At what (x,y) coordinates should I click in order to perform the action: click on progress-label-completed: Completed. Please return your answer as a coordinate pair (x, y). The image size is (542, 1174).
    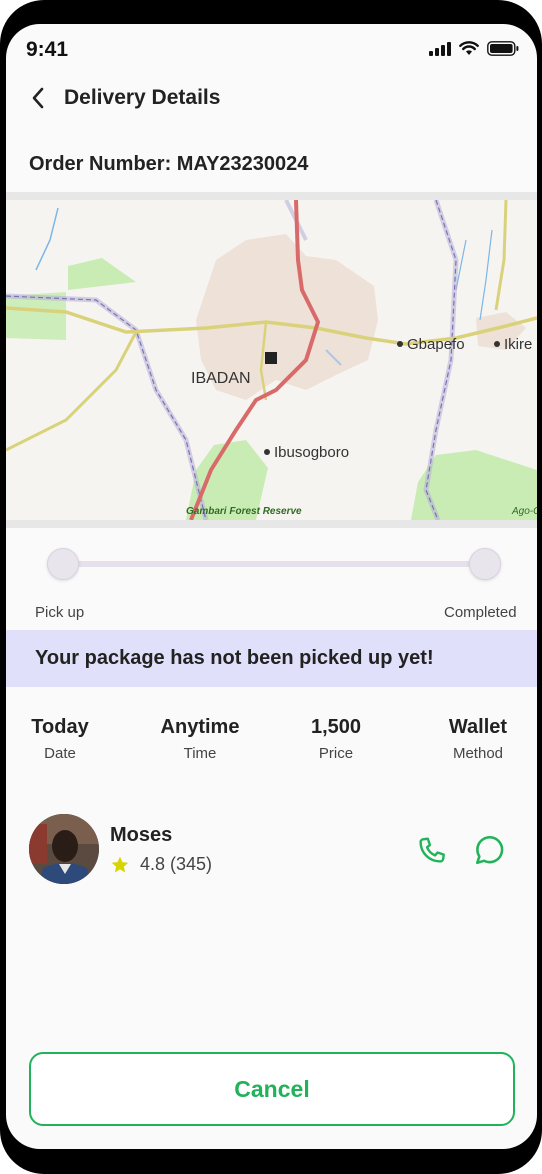
    Looking at the image, I should click on (480, 612).